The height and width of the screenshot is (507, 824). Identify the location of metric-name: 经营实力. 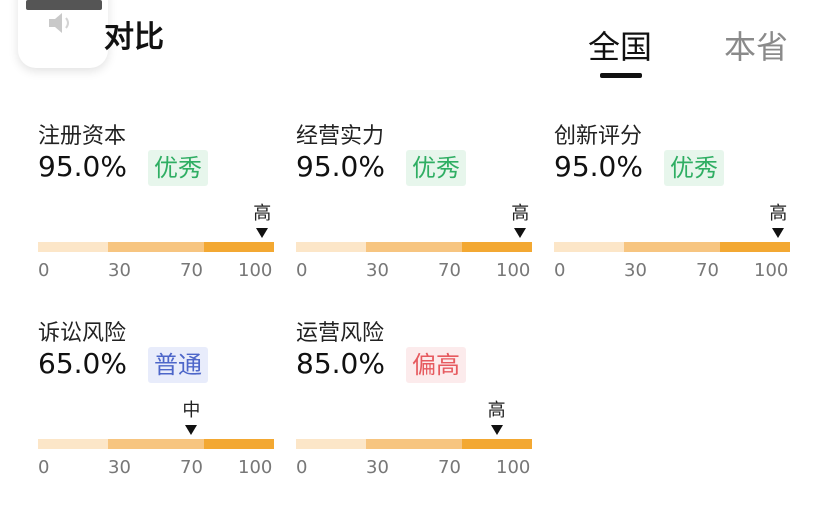
(340, 136).